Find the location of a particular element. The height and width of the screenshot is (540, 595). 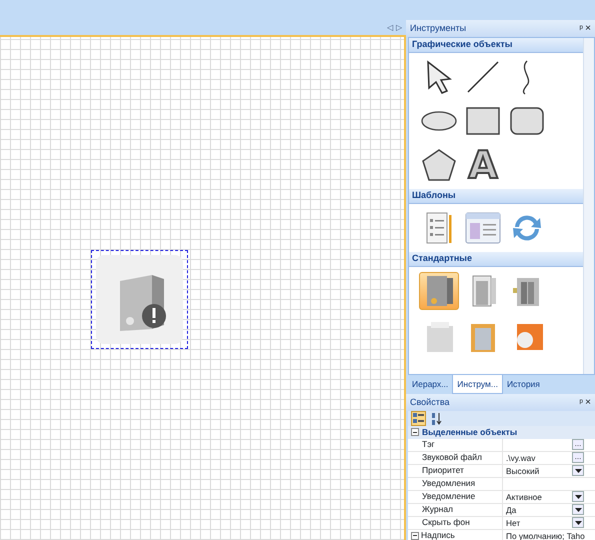

property-value: Высокий is located at coordinates (523, 470).